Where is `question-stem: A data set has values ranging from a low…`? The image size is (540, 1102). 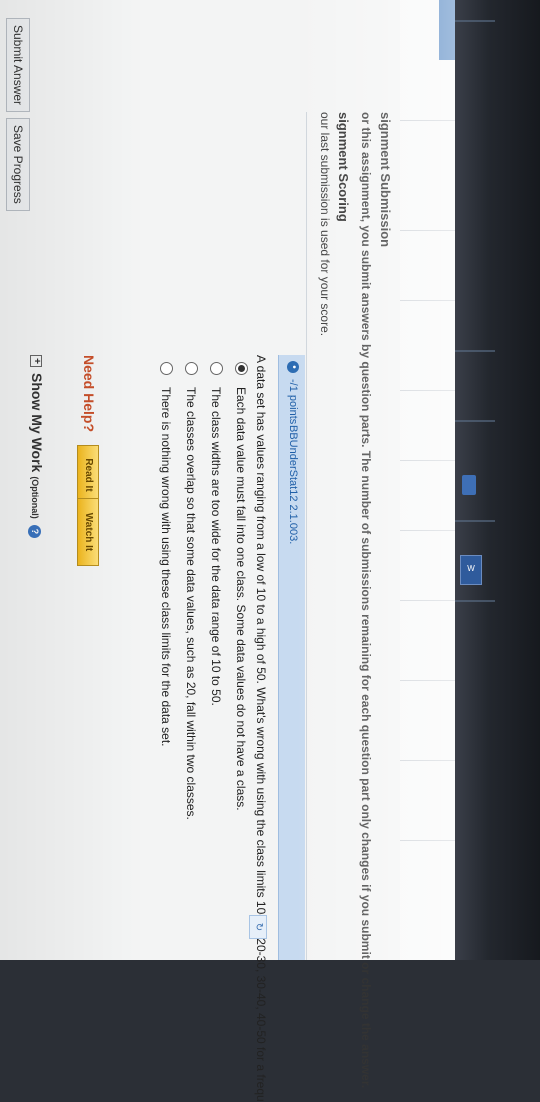
question-stem: A data set has values ranging from a low… is located at coordinates (261, 728).